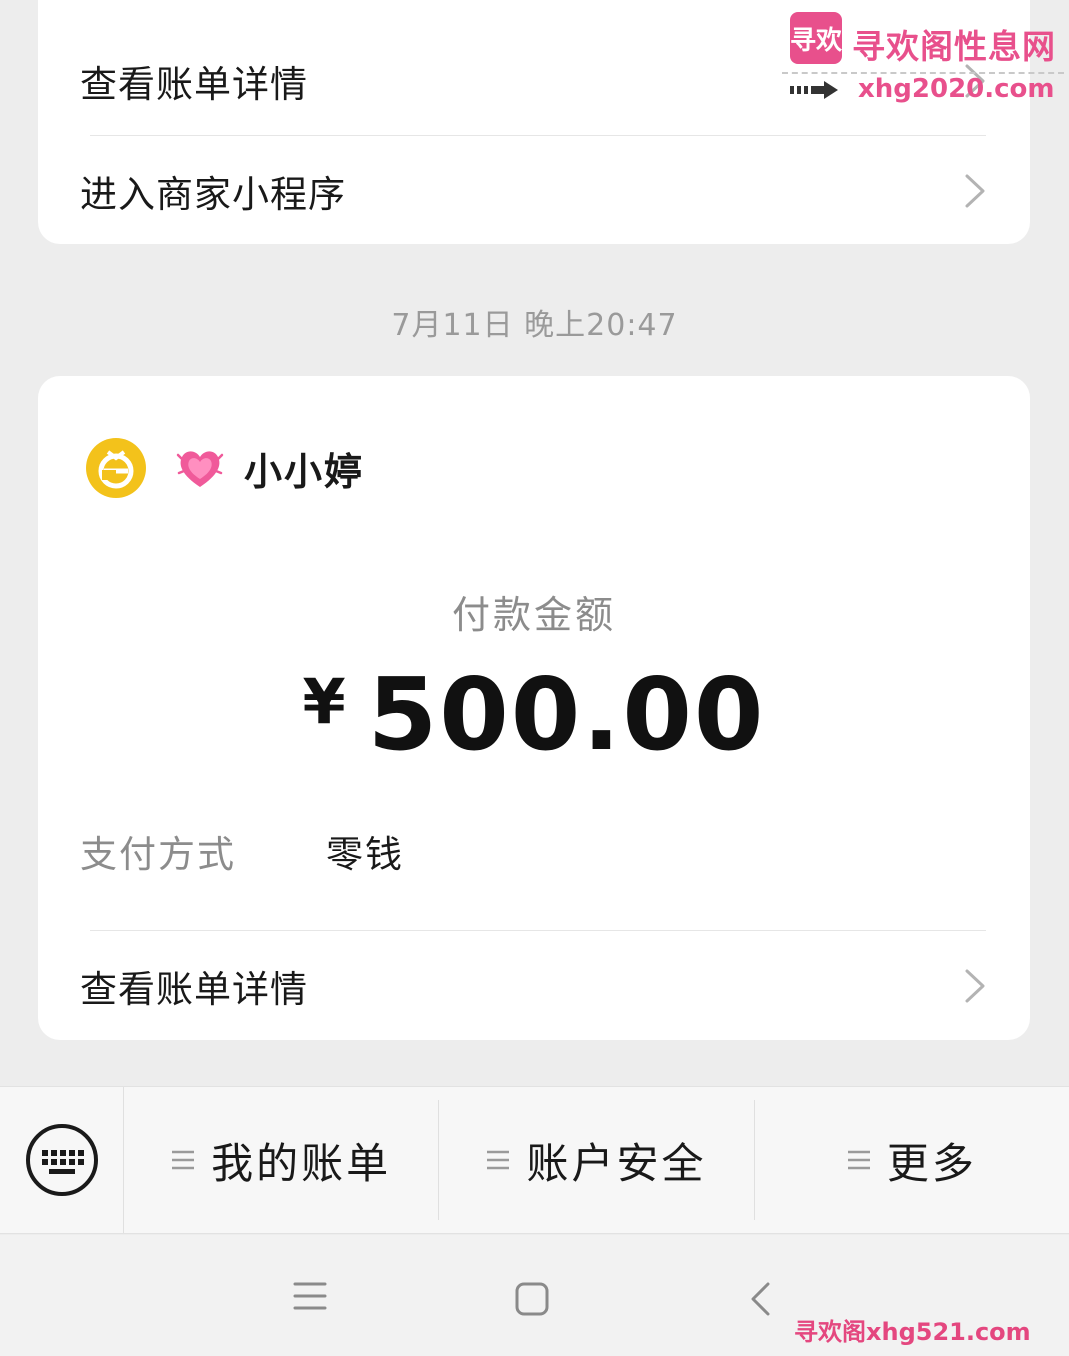  I want to click on menu-account-security: 账户安全, so click(597, 1160).